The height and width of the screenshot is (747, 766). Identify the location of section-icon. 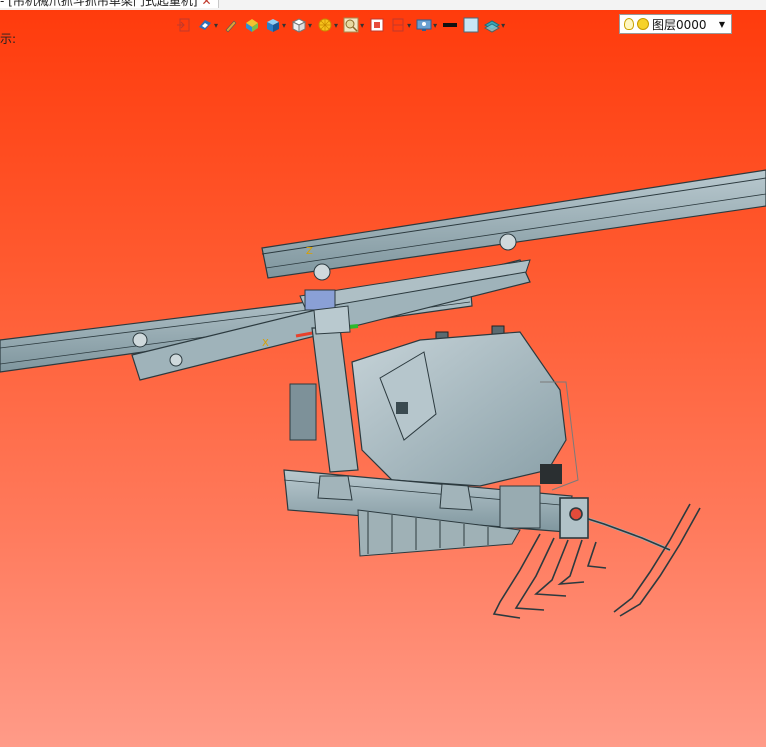
(398, 25).